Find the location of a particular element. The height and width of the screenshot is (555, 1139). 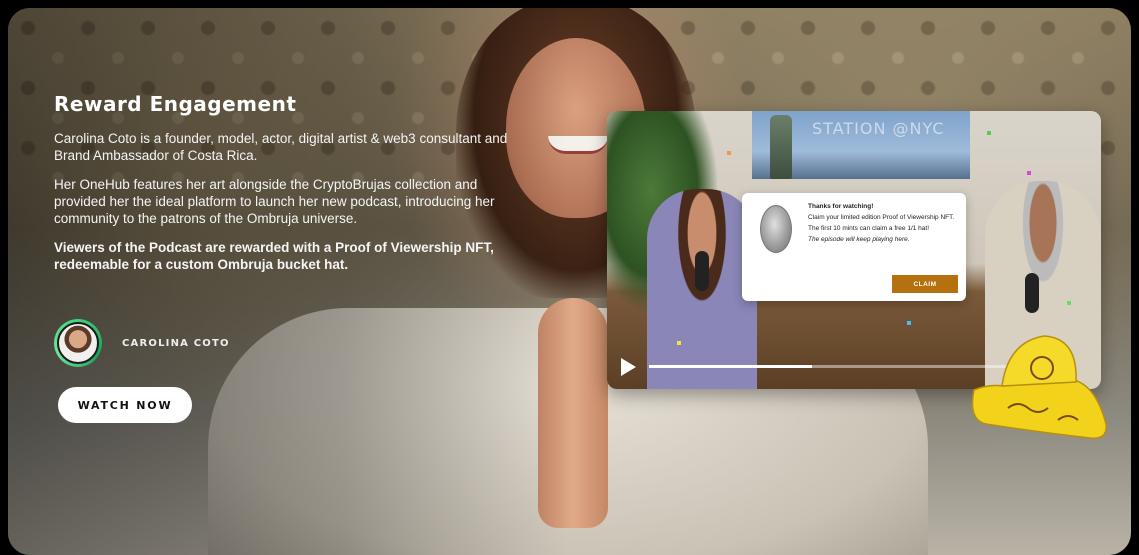

avatar-photo is located at coordinates (78, 343).